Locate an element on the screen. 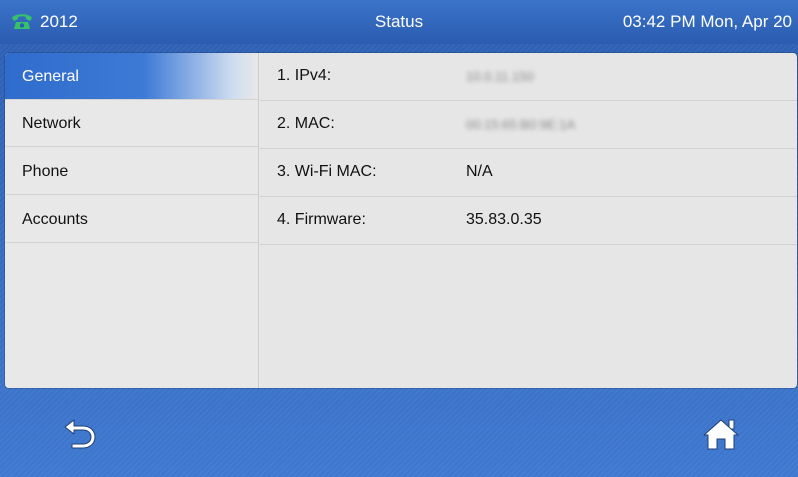 The height and width of the screenshot is (477, 798). home-icon is located at coordinates (721, 434).